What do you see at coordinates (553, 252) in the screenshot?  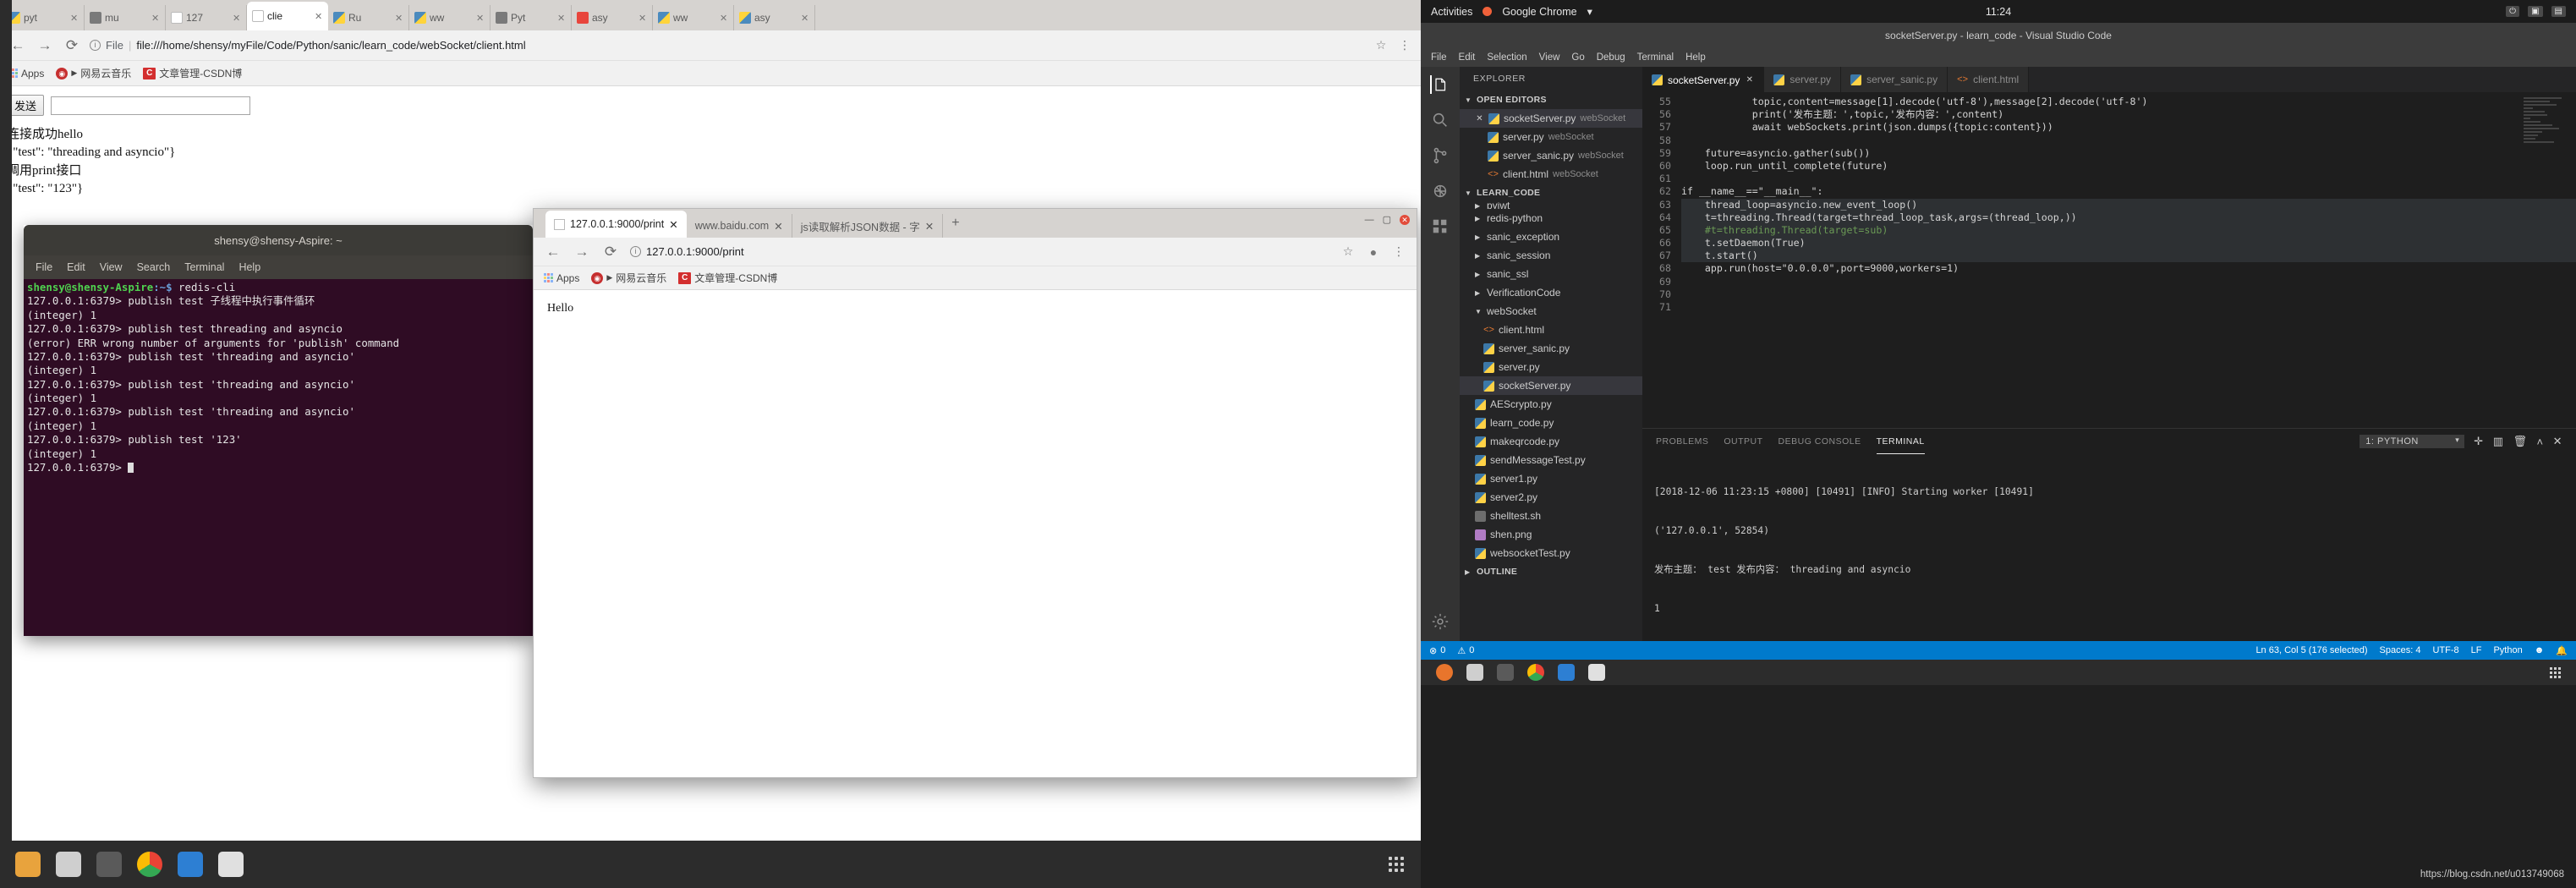 I see `back-icon: ←` at bounding box center [553, 252].